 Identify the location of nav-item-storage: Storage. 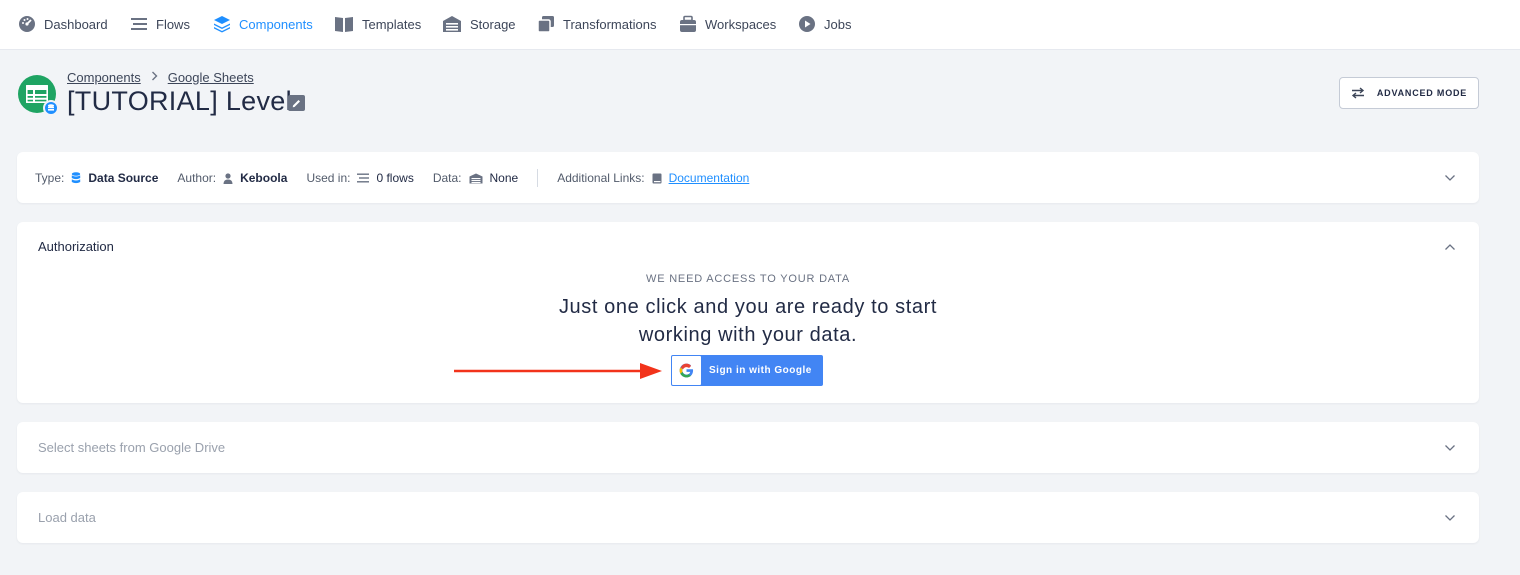
(479, 24).